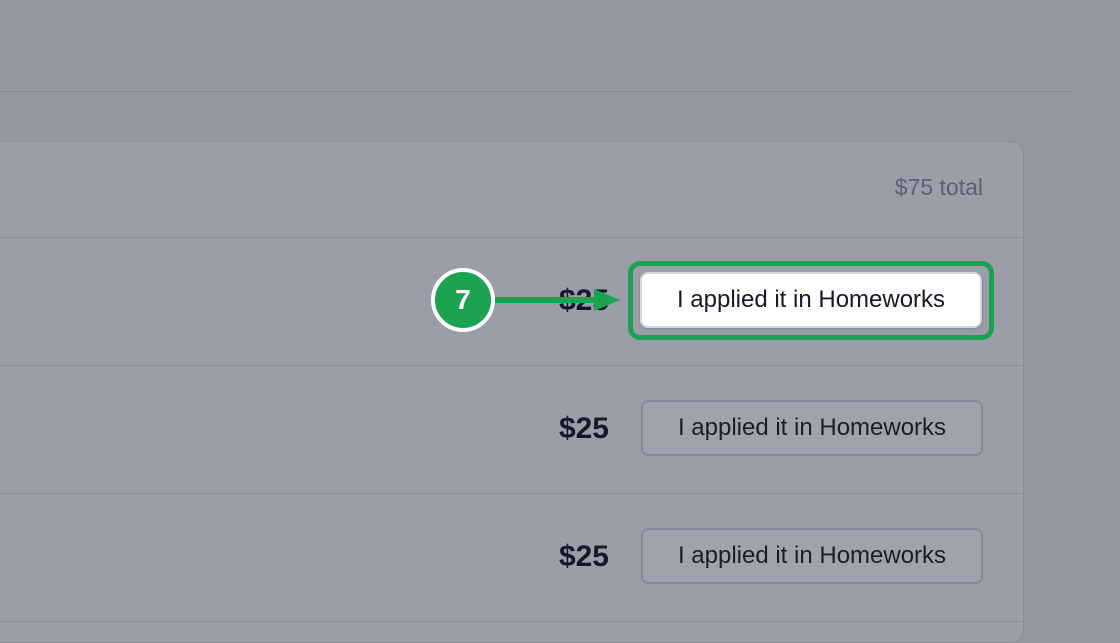 The width and height of the screenshot is (1120, 643). Describe the element at coordinates (938, 187) in the screenshot. I see `total-amount: $75 total` at that location.